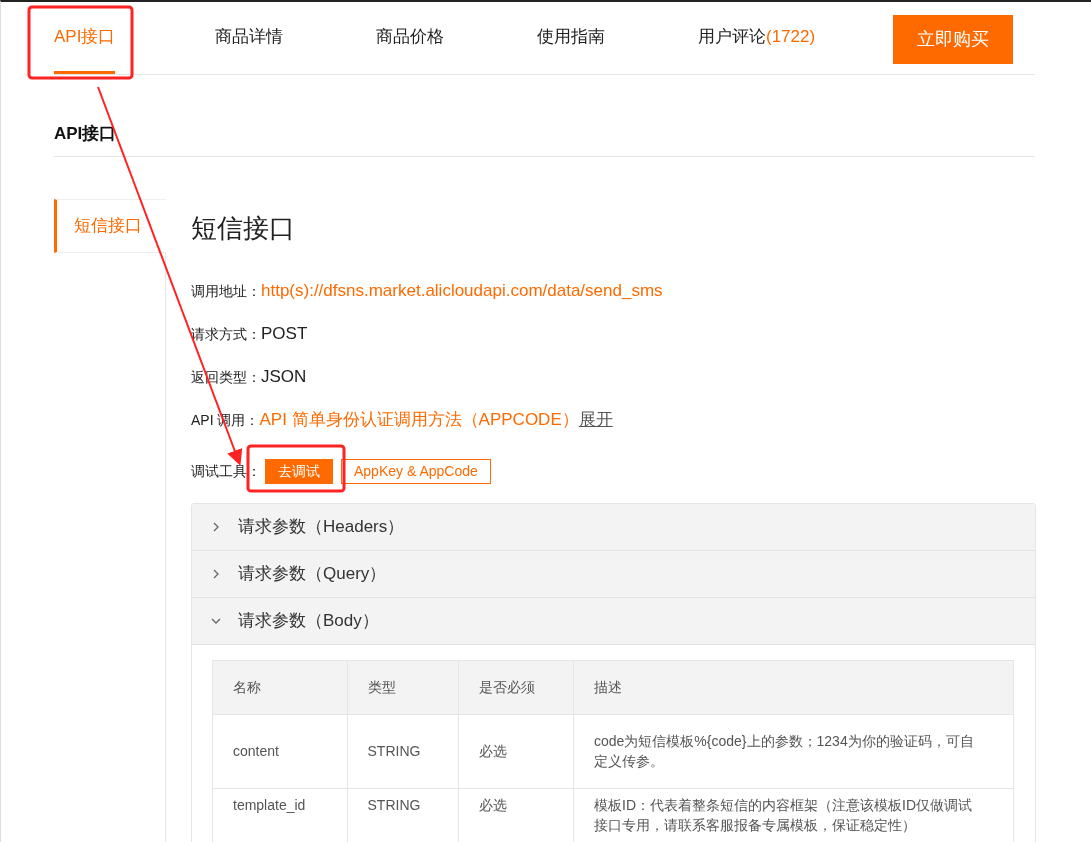  I want to click on nav-tab: 使用指南, so click(571, 38).